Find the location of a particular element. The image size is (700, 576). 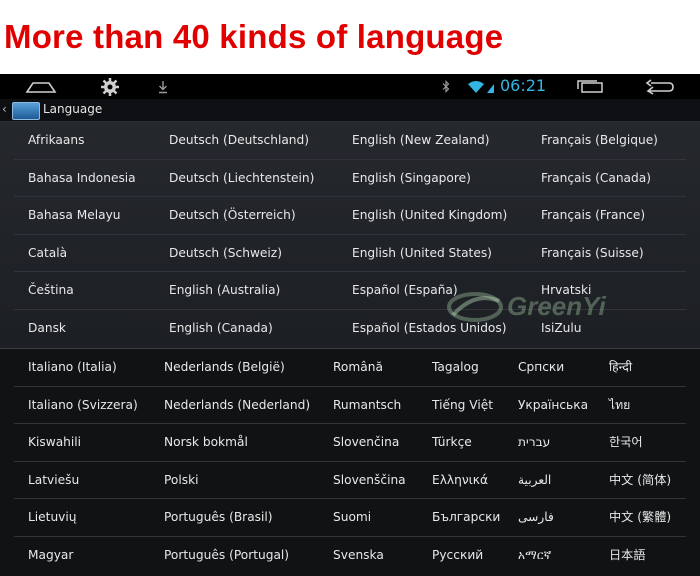

home-icon is located at coordinates (41, 86).